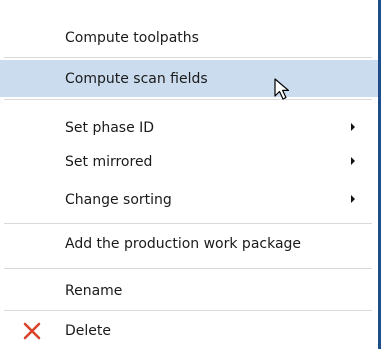 The height and width of the screenshot is (349, 384). What do you see at coordinates (183, 244) in the screenshot?
I see `menu-item-label: Add the production work package` at bounding box center [183, 244].